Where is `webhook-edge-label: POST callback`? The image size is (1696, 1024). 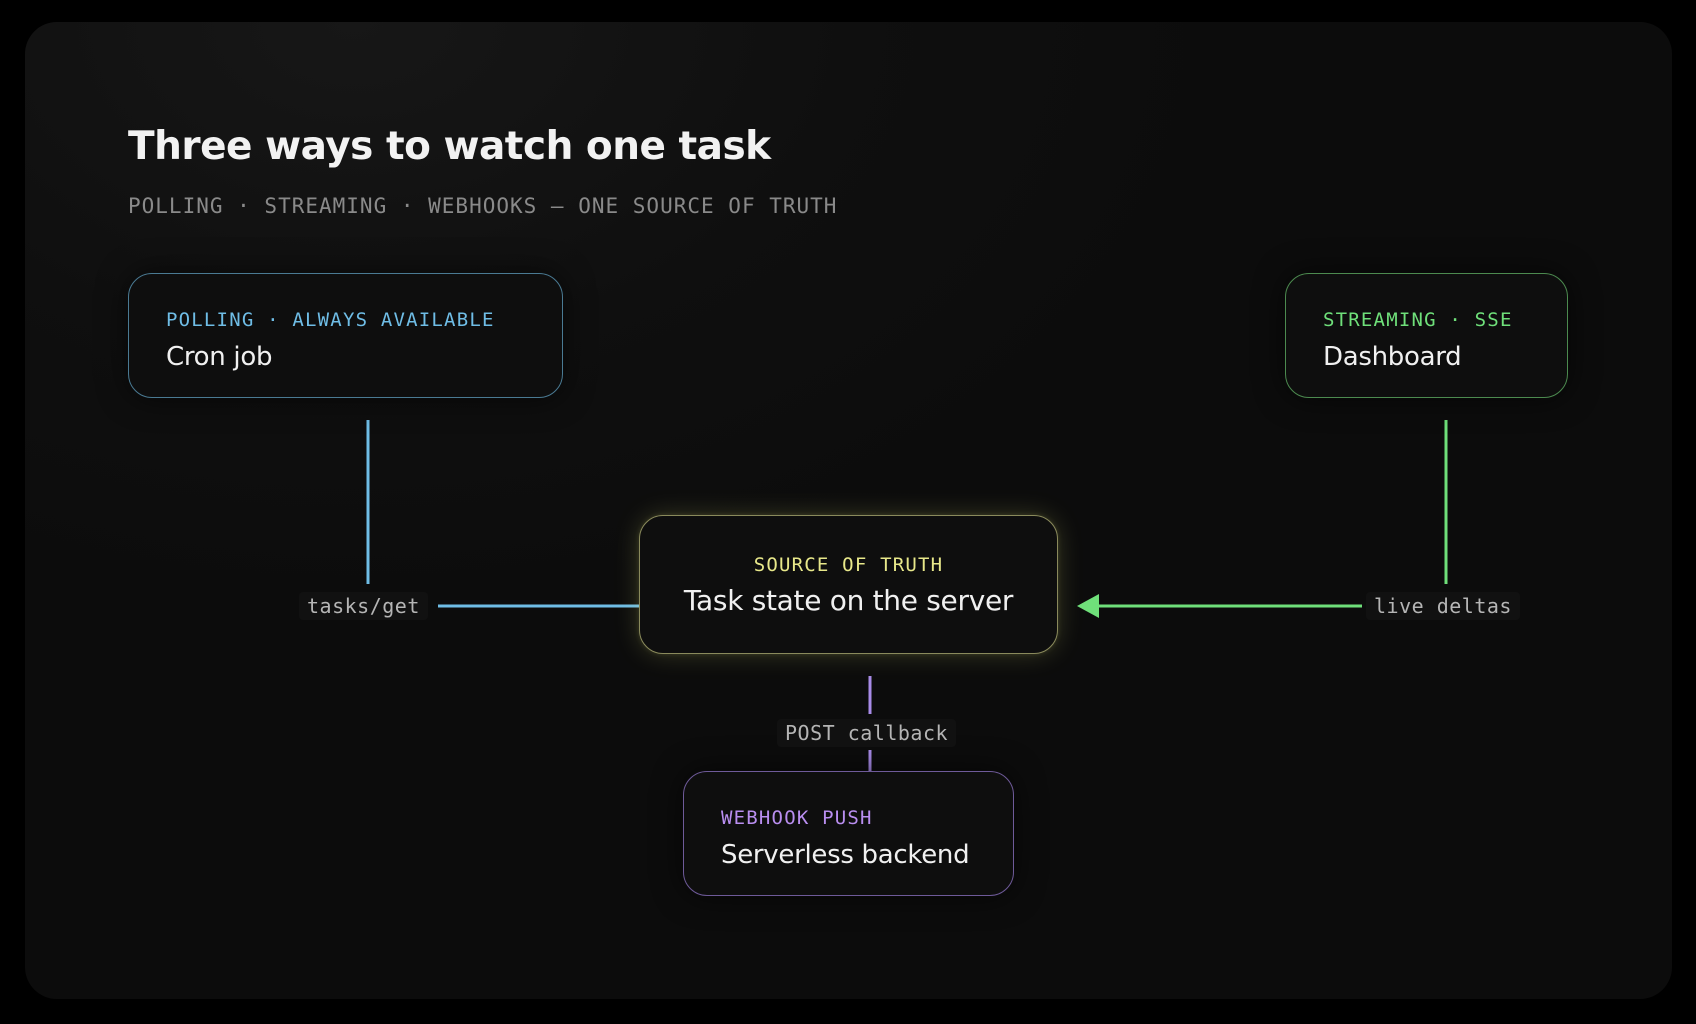
webhook-edge-label: POST callback is located at coordinates (867, 733).